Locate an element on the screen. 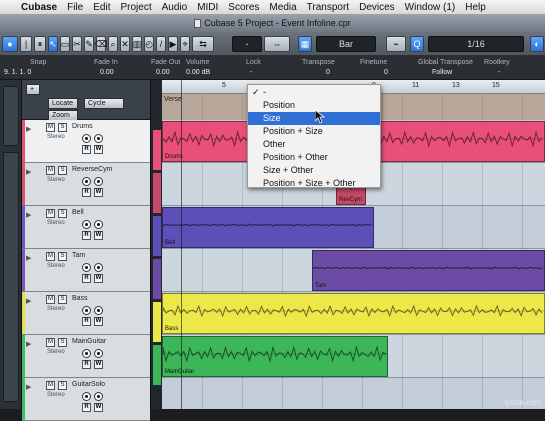  project-cursor is located at coordinates (181, 244).